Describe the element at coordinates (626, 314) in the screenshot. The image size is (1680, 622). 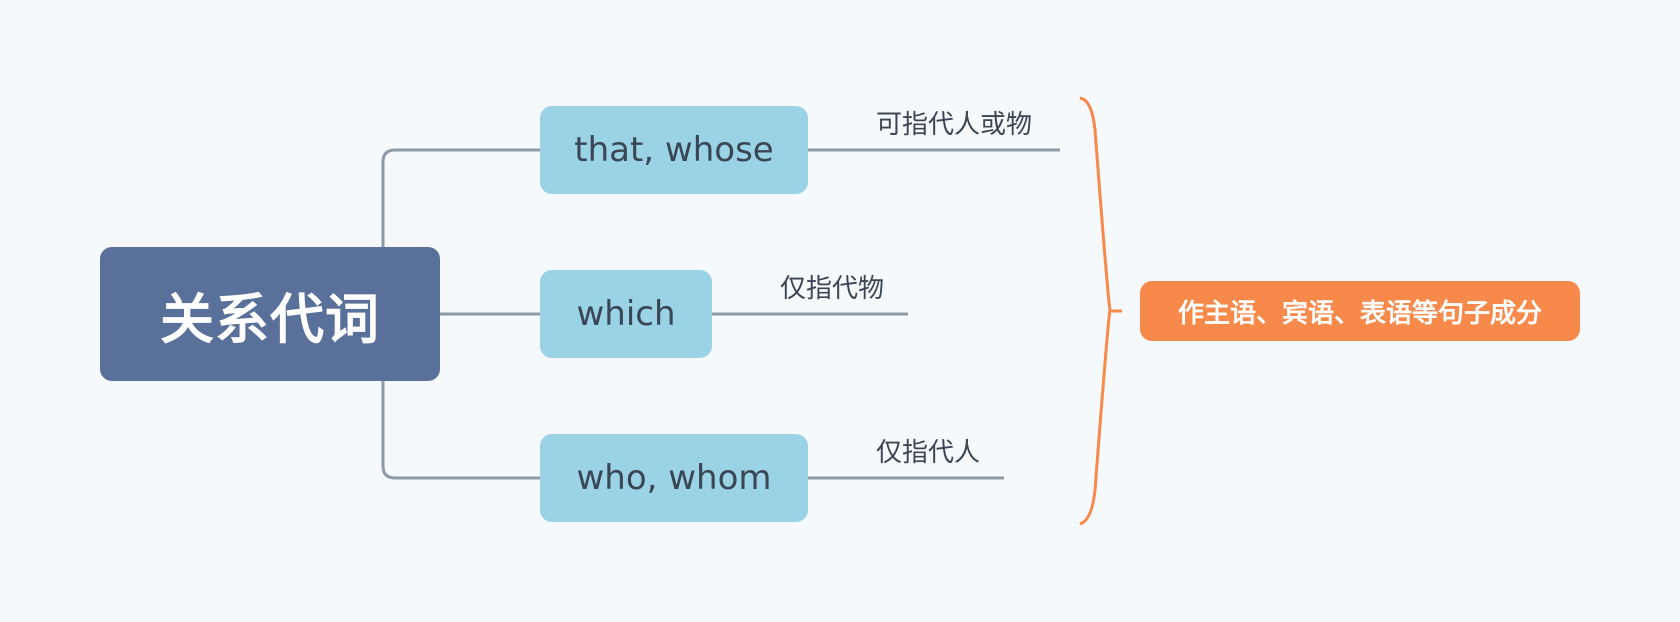
I see `topic-which: which` at that location.